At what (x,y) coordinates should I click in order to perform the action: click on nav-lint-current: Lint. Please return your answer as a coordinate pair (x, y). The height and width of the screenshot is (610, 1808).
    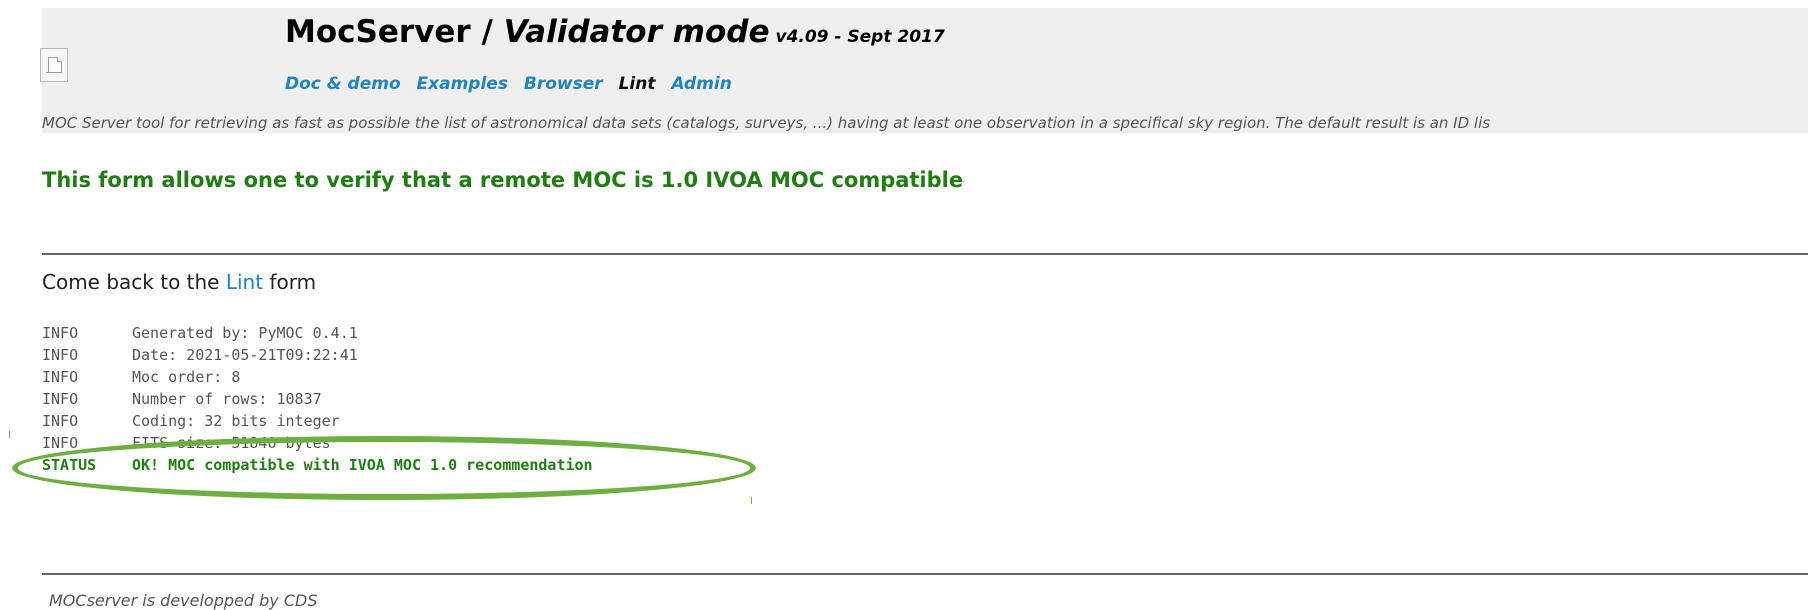
    Looking at the image, I should click on (637, 84).